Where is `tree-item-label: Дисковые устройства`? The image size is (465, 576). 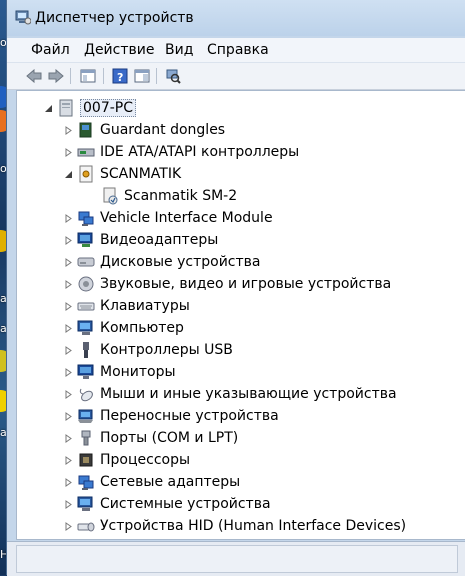
tree-item-label: Дисковые устройства is located at coordinates (180, 262).